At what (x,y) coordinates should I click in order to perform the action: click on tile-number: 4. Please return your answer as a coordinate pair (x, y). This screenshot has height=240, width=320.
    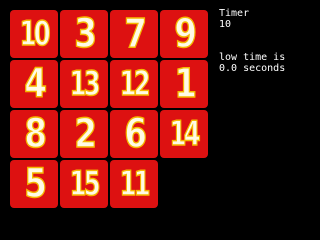
    Looking at the image, I should click on (35, 84).